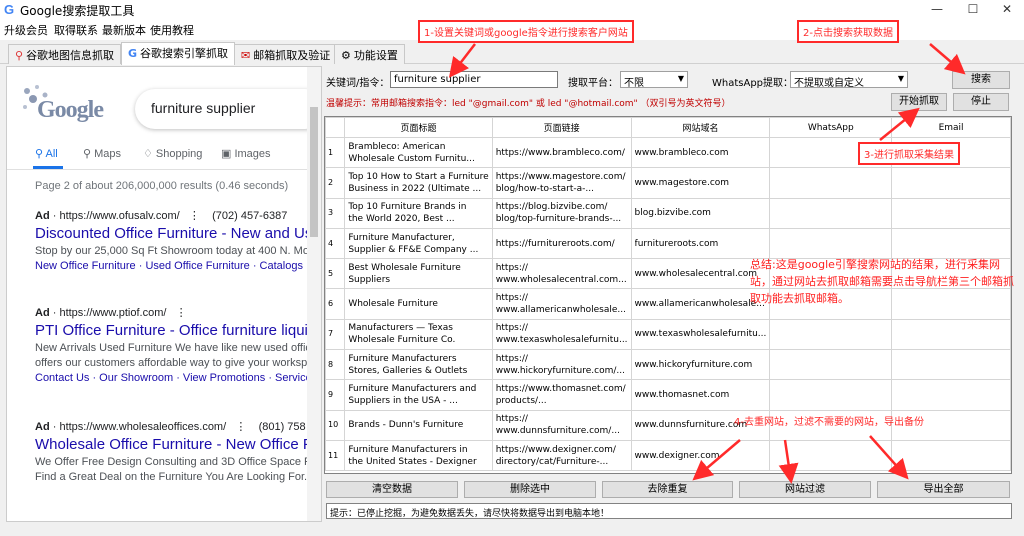 Image resolution: width=1024 pixels, height=536 pixels. Describe the element at coordinates (1007, 9) in the screenshot. I see `close-button: ✕` at that location.